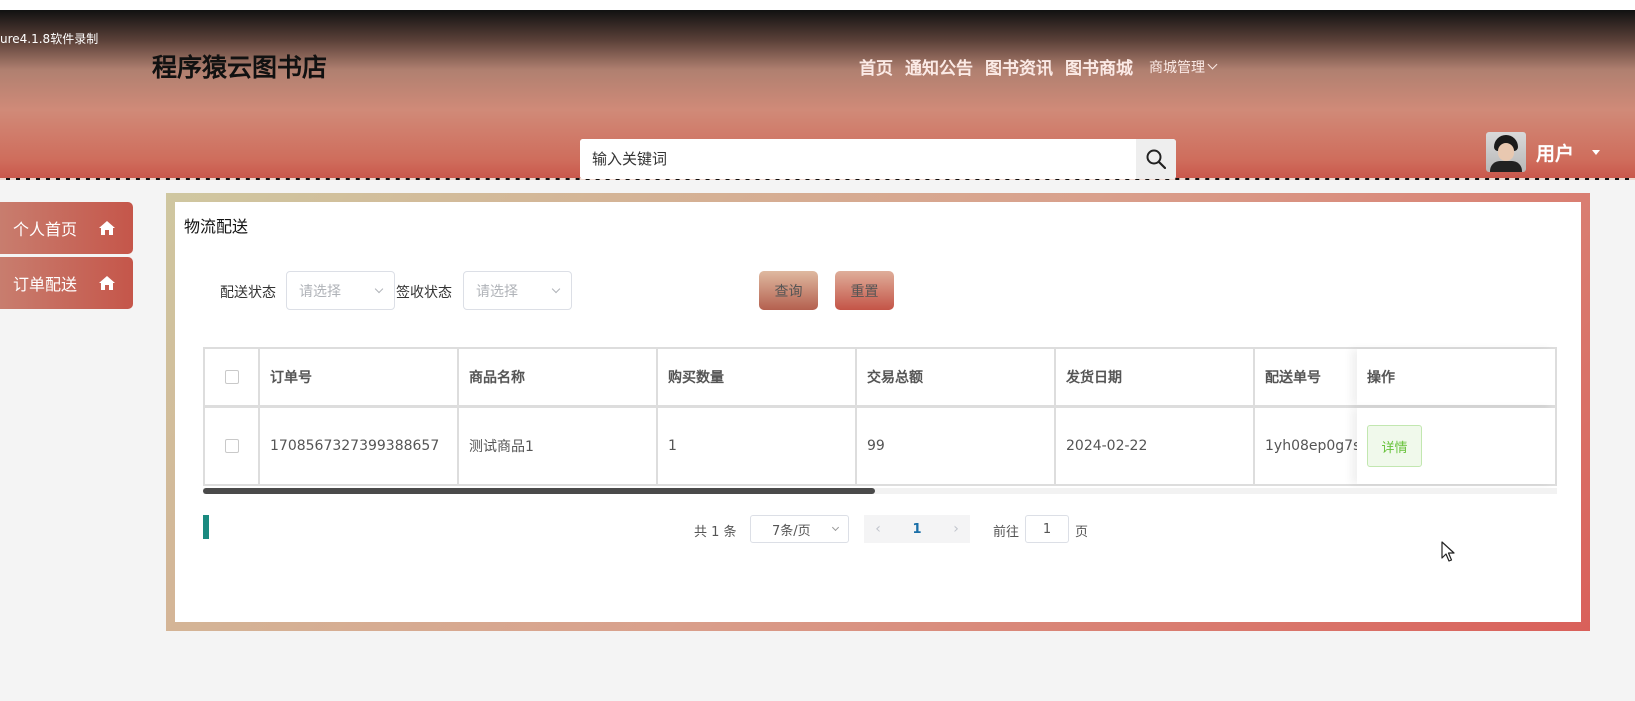 This screenshot has width=1635, height=701. Describe the element at coordinates (45, 284) in the screenshot. I see `sidebar-item-label: 订单配送` at that location.